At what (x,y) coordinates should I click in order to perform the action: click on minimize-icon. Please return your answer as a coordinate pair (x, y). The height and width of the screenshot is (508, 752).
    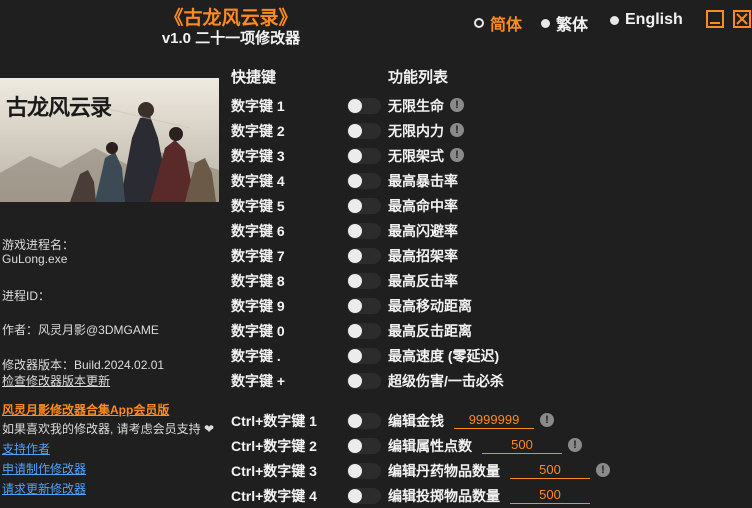
    Looking at the image, I should click on (715, 19).